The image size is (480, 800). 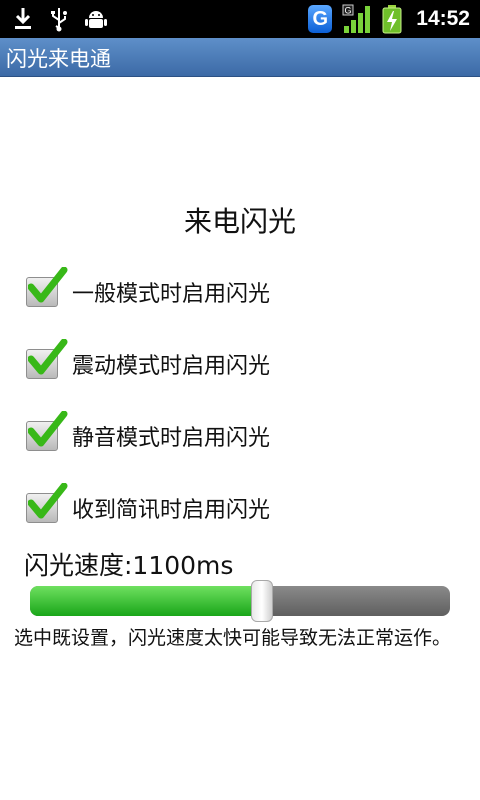 I want to click on option-label: 静音模式时启用闪光, so click(x=171, y=438).